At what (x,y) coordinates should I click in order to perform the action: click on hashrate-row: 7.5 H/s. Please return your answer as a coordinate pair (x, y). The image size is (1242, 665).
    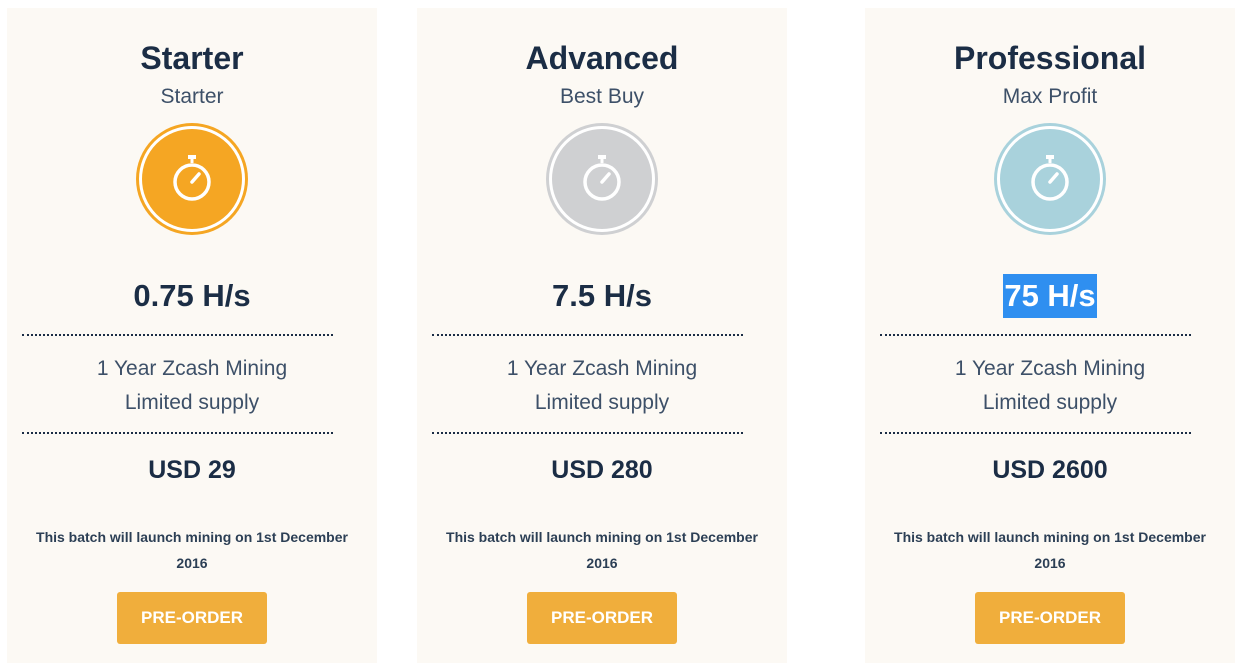
    Looking at the image, I should click on (602, 296).